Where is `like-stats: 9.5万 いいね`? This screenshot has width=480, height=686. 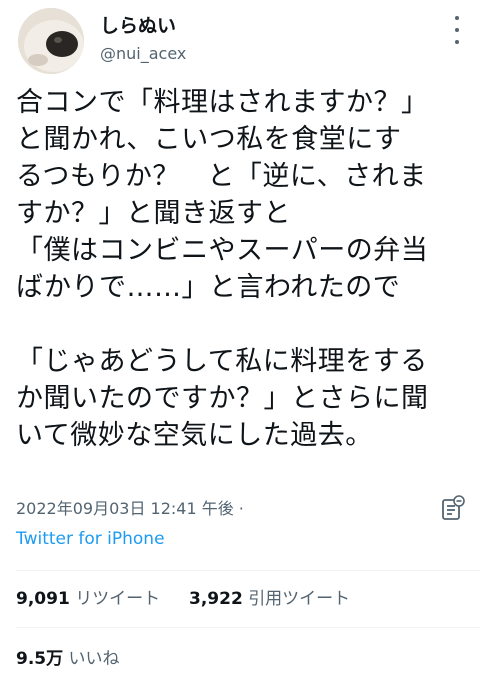
like-stats: 9.5万 いいね is located at coordinates (68, 659).